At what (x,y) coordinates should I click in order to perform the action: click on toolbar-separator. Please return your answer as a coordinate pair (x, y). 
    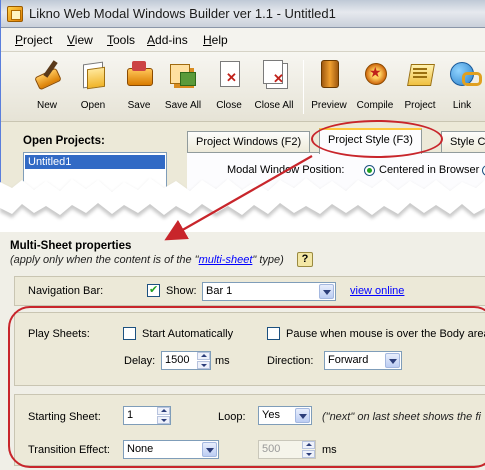
    Looking at the image, I should click on (303, 87).